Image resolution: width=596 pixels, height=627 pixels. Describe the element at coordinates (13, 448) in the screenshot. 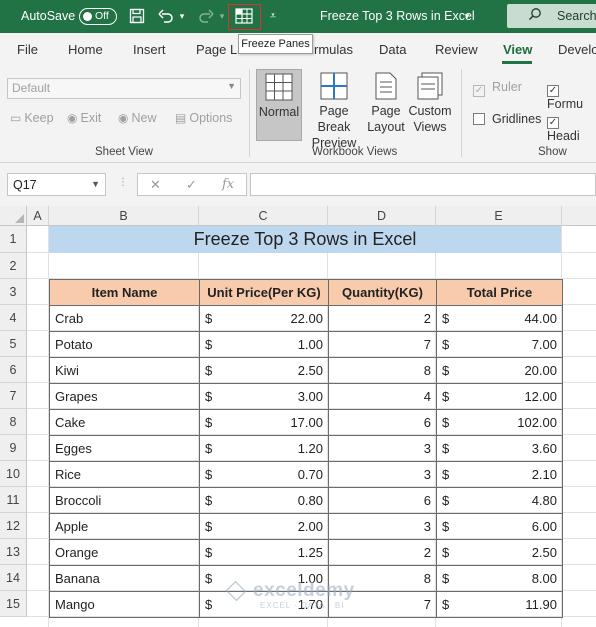

I see `row-header-9: 9` at that location.